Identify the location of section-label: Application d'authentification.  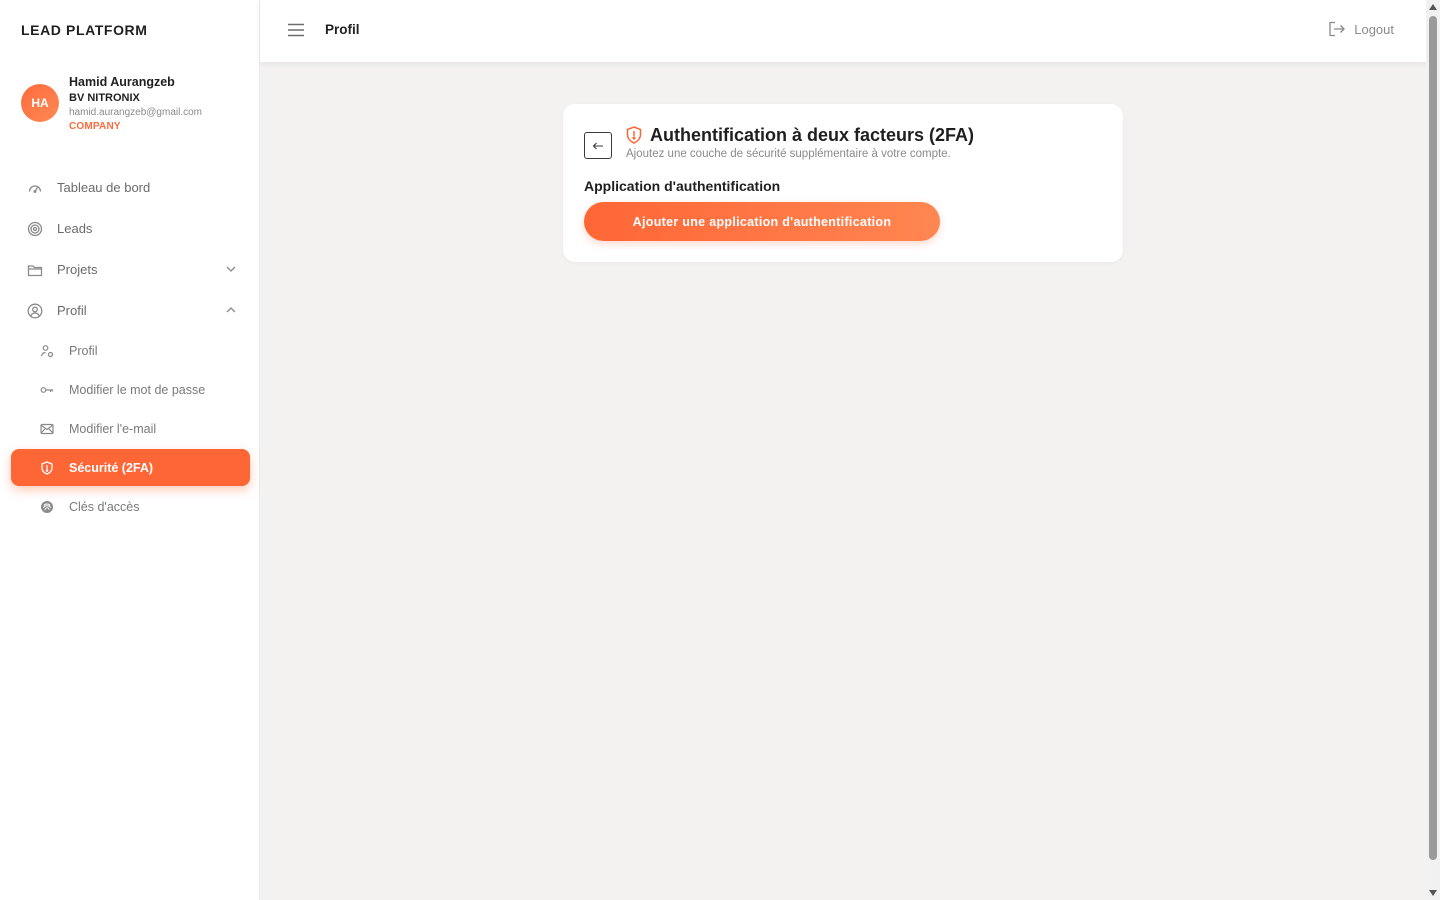
(682, 186).